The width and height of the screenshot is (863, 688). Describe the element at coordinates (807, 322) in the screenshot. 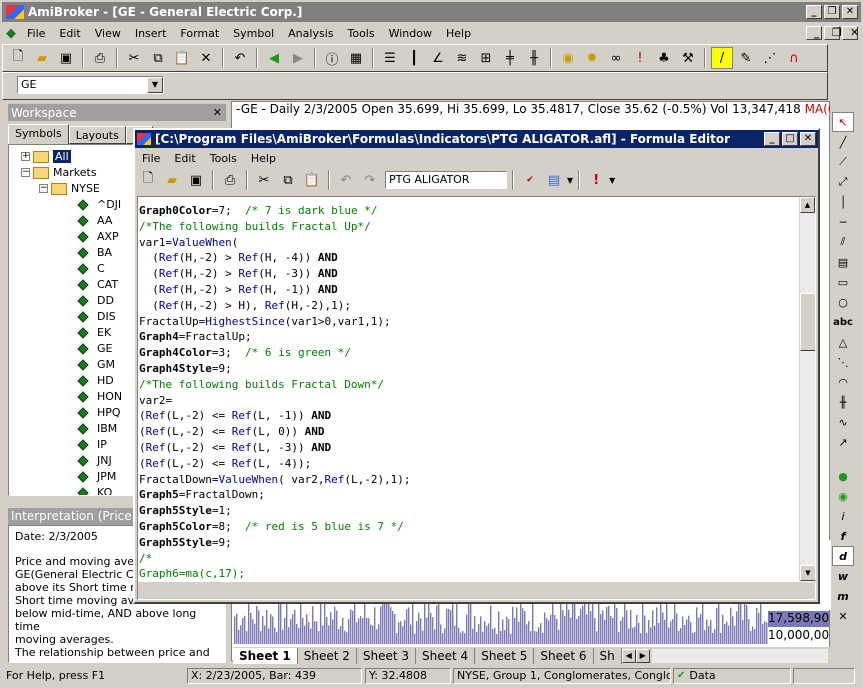

I see `scroll-thumb` at that location.